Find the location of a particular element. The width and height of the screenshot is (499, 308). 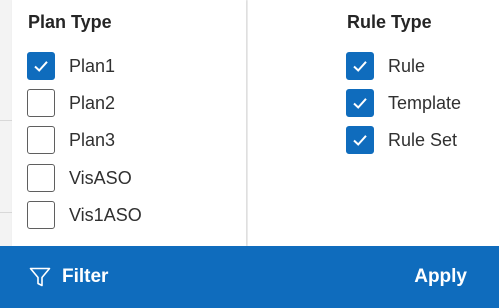

option-label: Rule Set is located at coordinates (423, 139).